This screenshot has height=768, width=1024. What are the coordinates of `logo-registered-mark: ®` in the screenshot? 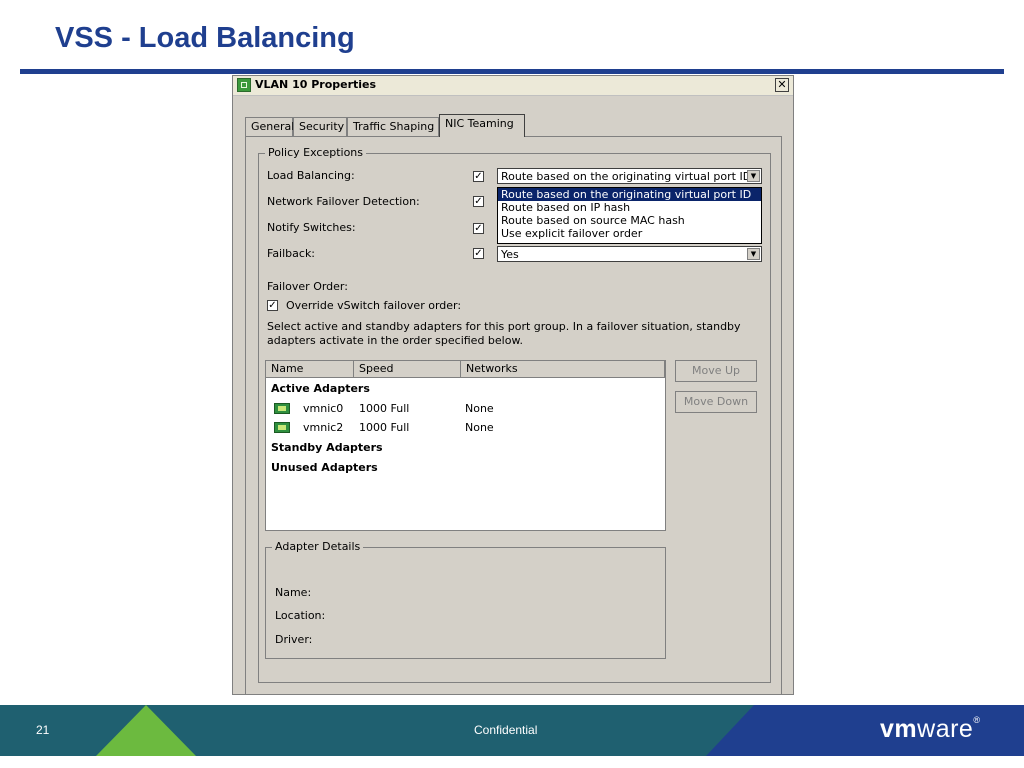 It's located at (977, 720).